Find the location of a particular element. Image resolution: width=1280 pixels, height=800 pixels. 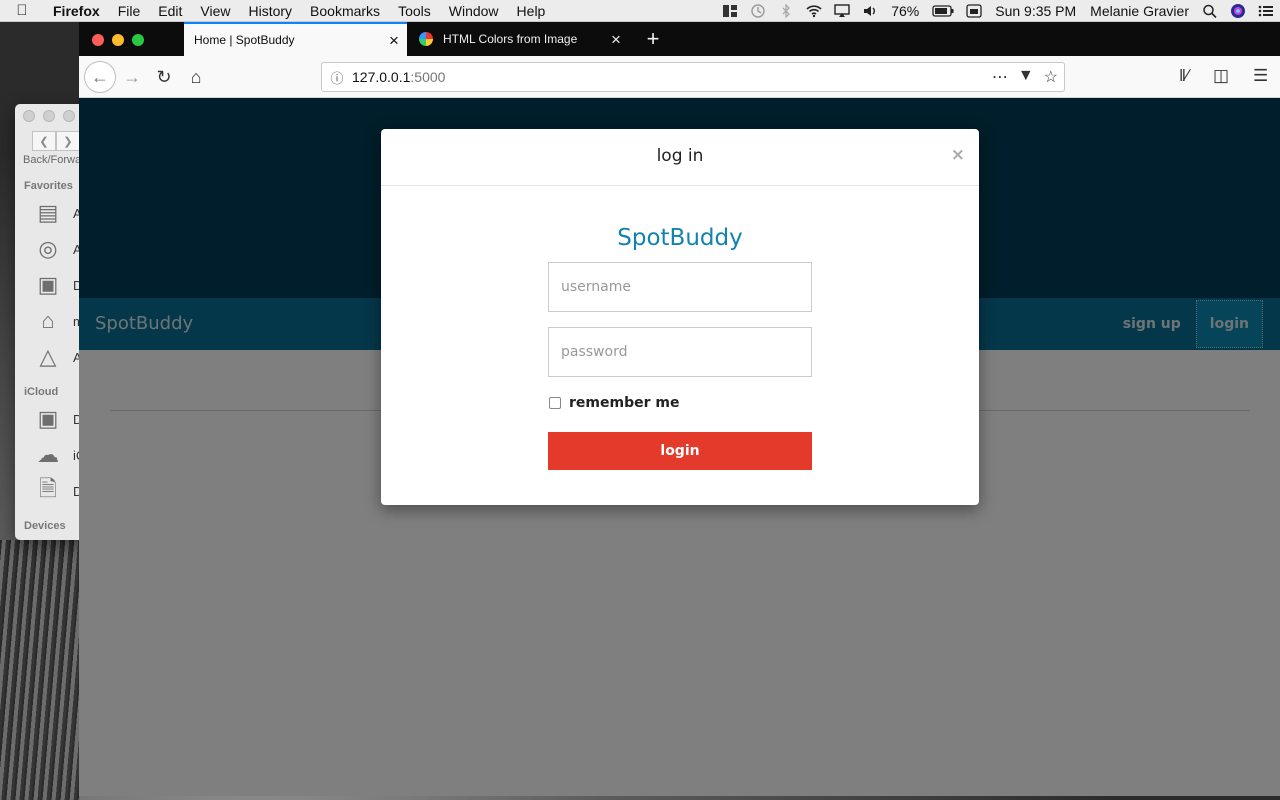

url-bar-actions: ⋯ ▼ ☆ is located at coordinates (1025, 77).